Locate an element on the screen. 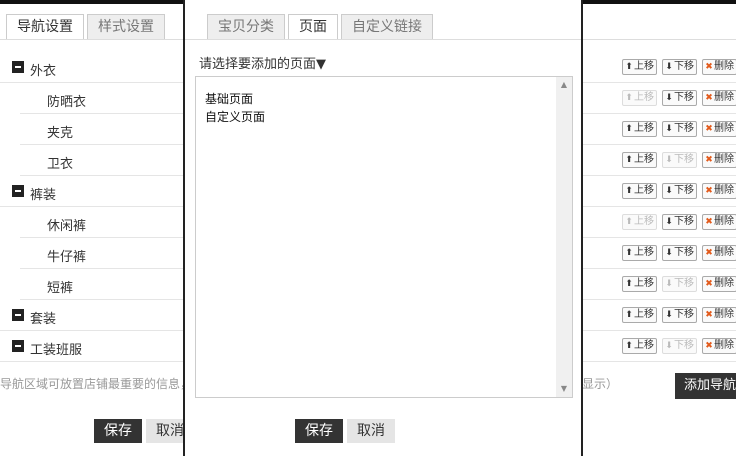 Image resolution: width=736 pixels, height=456 pixels. dialog-tab-divider is located at coordinates (383, 39).